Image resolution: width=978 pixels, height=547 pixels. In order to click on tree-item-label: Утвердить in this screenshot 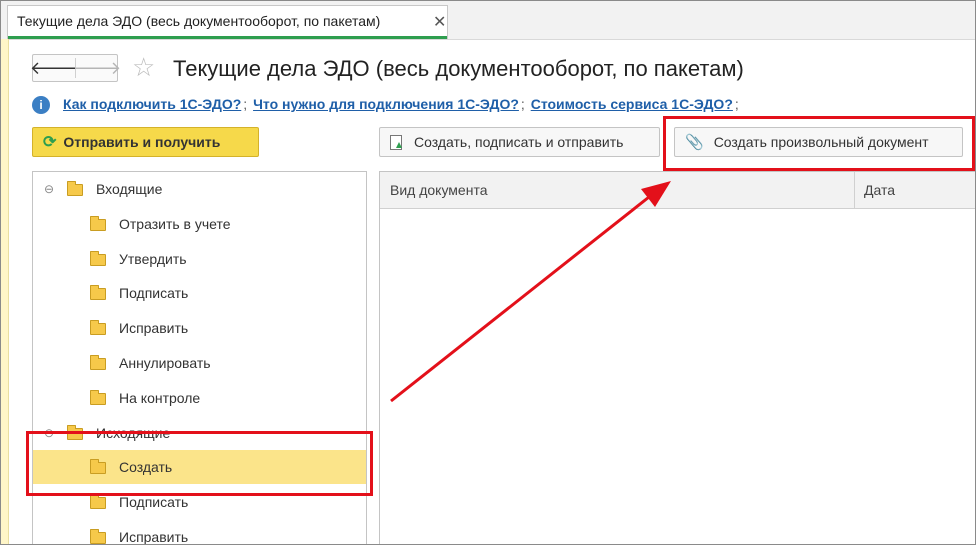, I will do `click(153, 258)`.